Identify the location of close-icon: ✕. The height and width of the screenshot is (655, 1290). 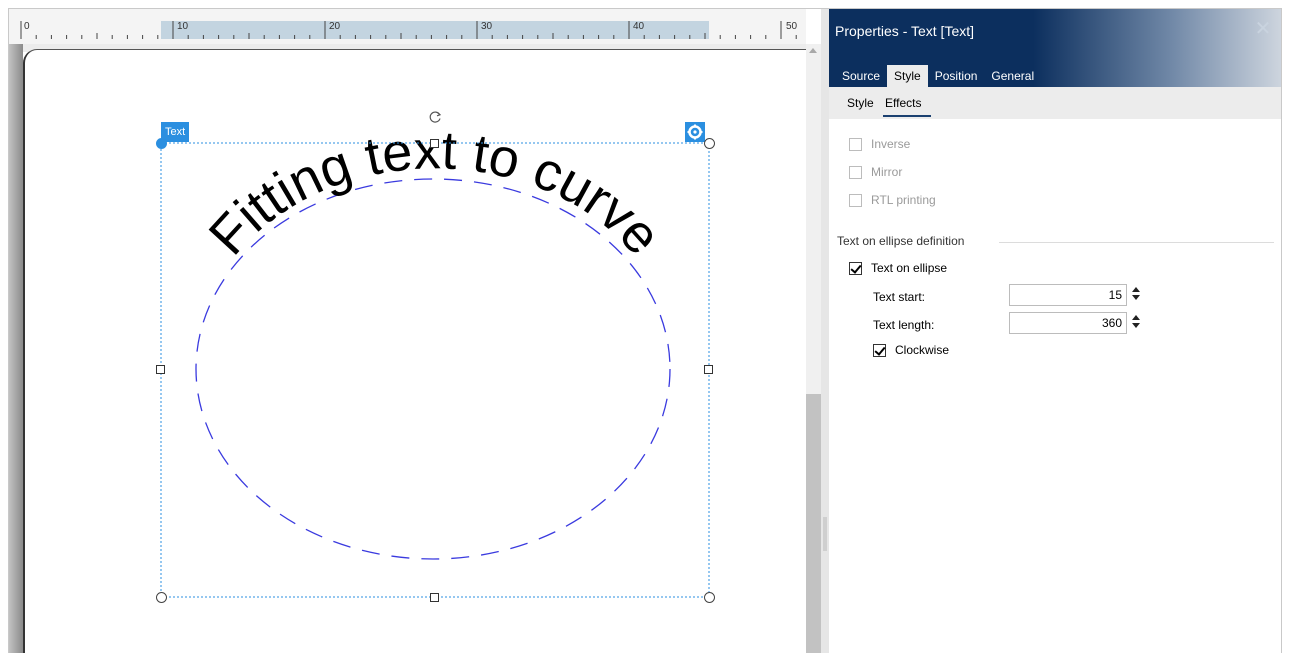
(1263, 29).